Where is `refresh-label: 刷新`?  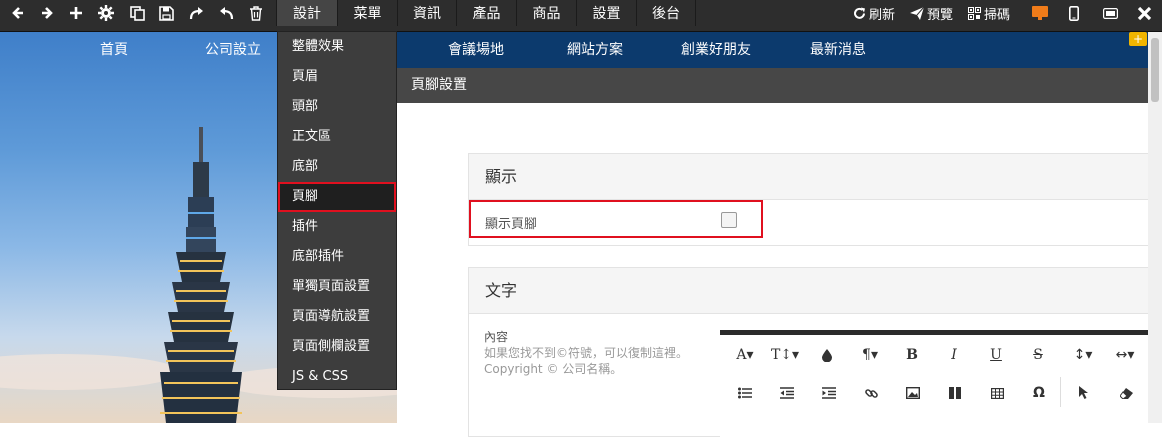 refresh-label: 刷新 is located at coordinates (882, 15).